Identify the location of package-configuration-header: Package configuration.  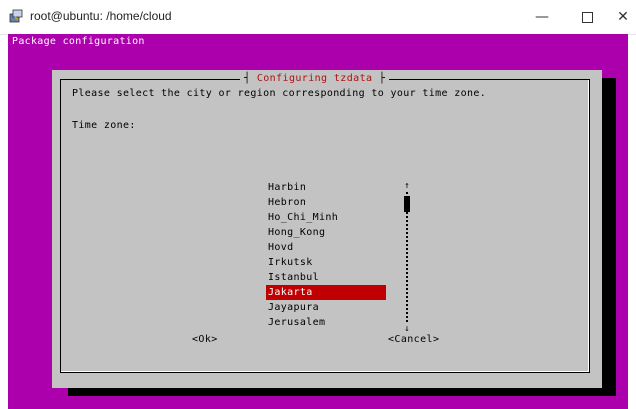
(78, 41).